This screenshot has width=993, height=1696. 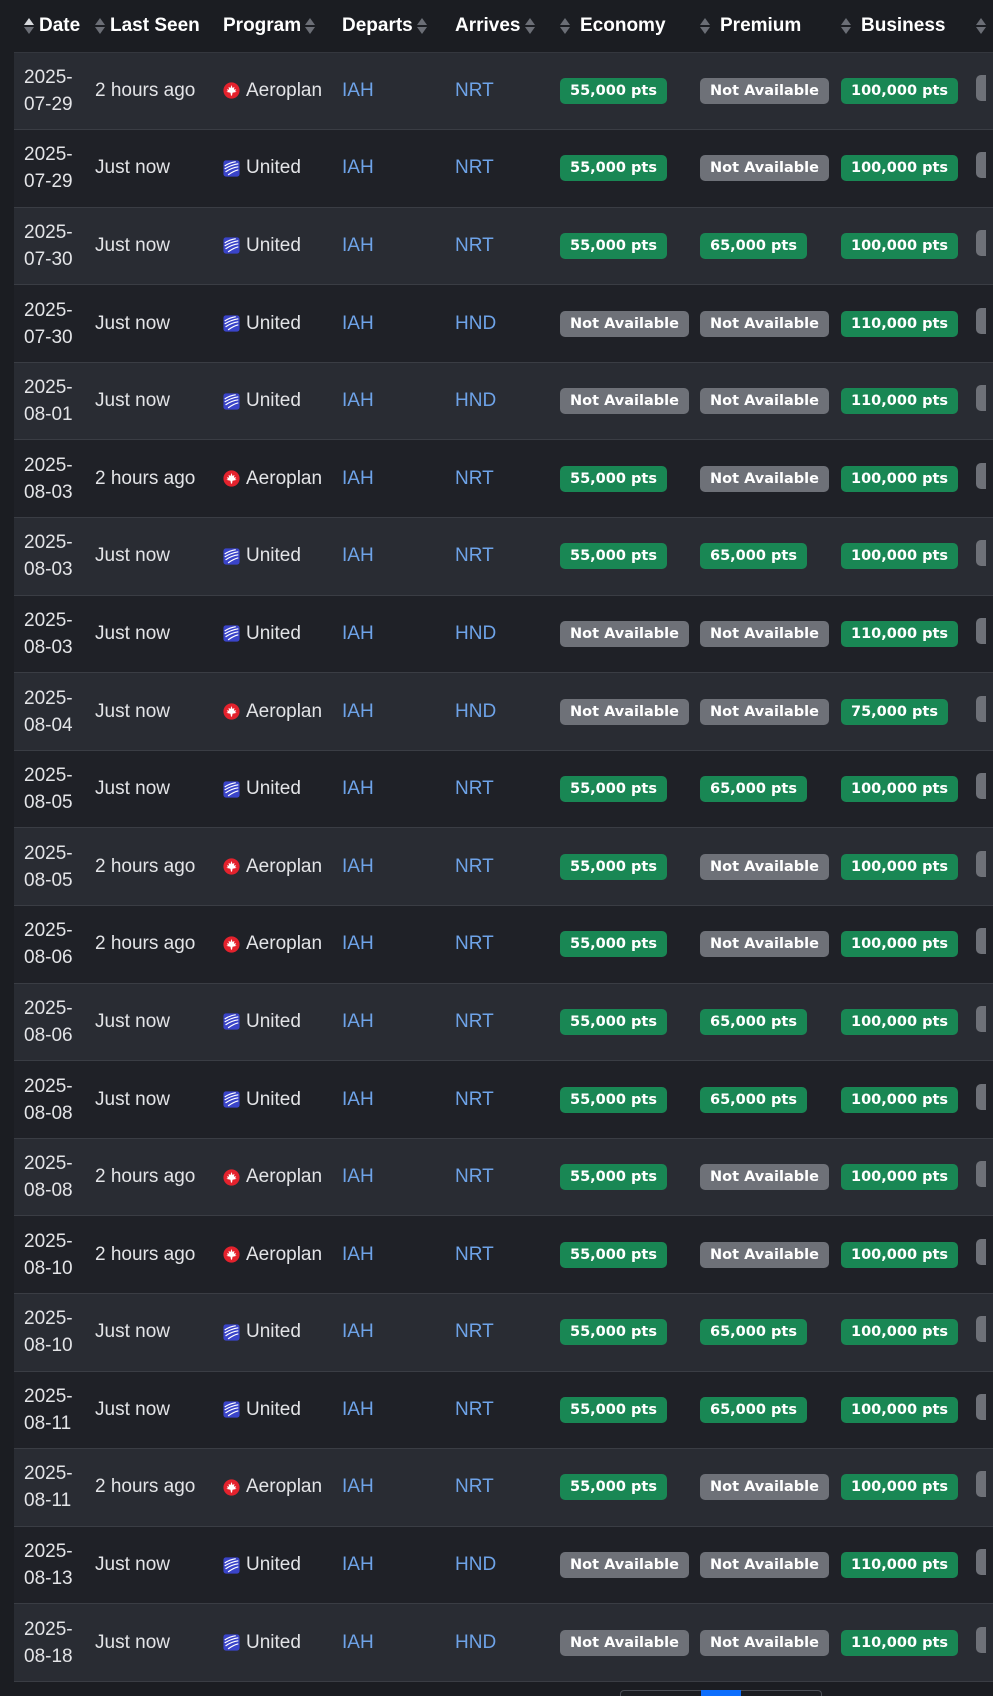 I want to click on column-header-departs: Departs, so click(x=398, y=26).